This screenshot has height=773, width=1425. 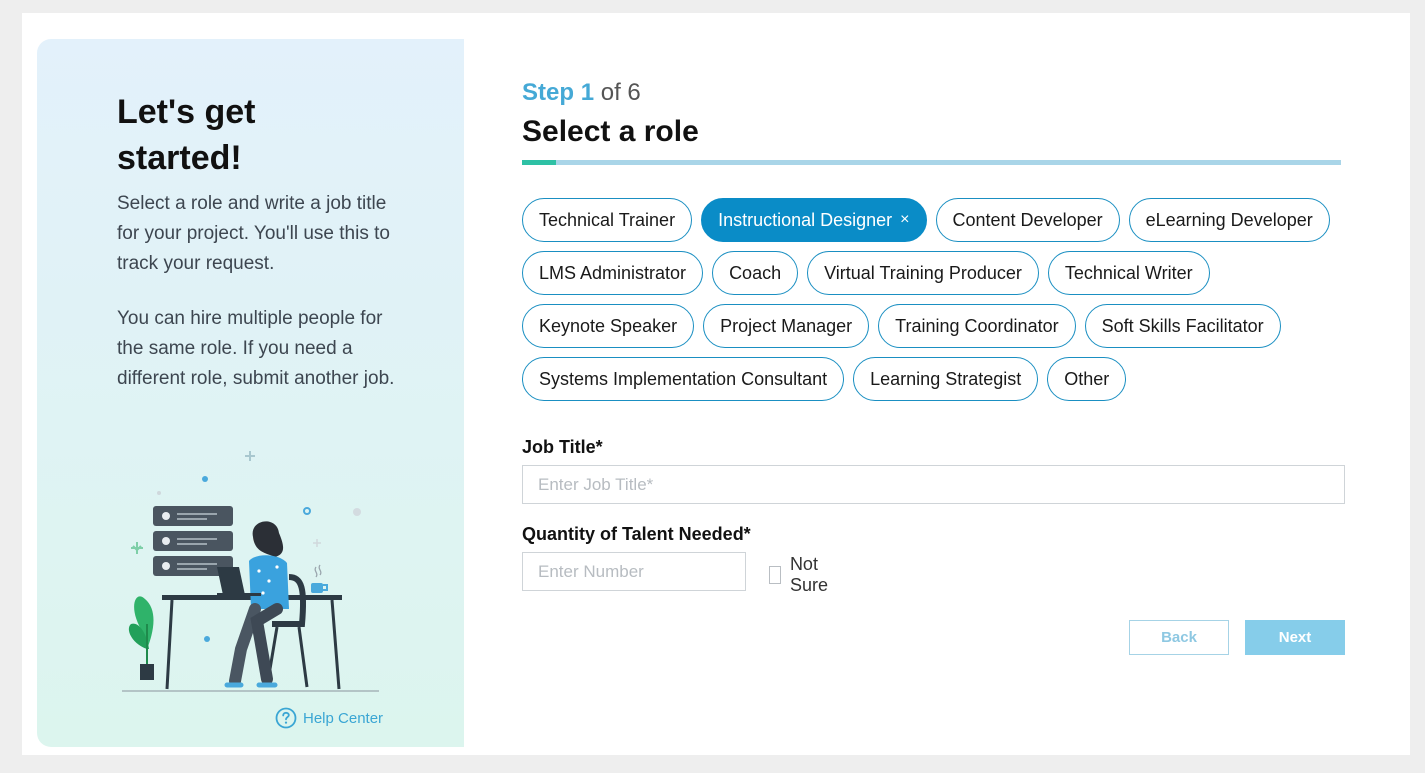 I want to click on question-circle-icon, so click(x=286, y=718).